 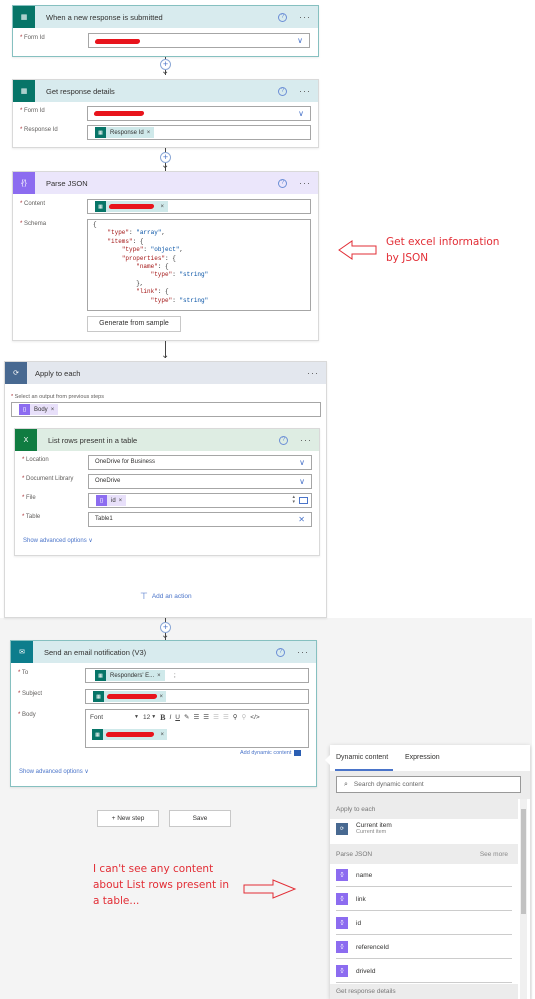 What do you see at coordinates (200, 818) in the screenshot?
I see `save-button: Save` at bounding box center [200, 818].